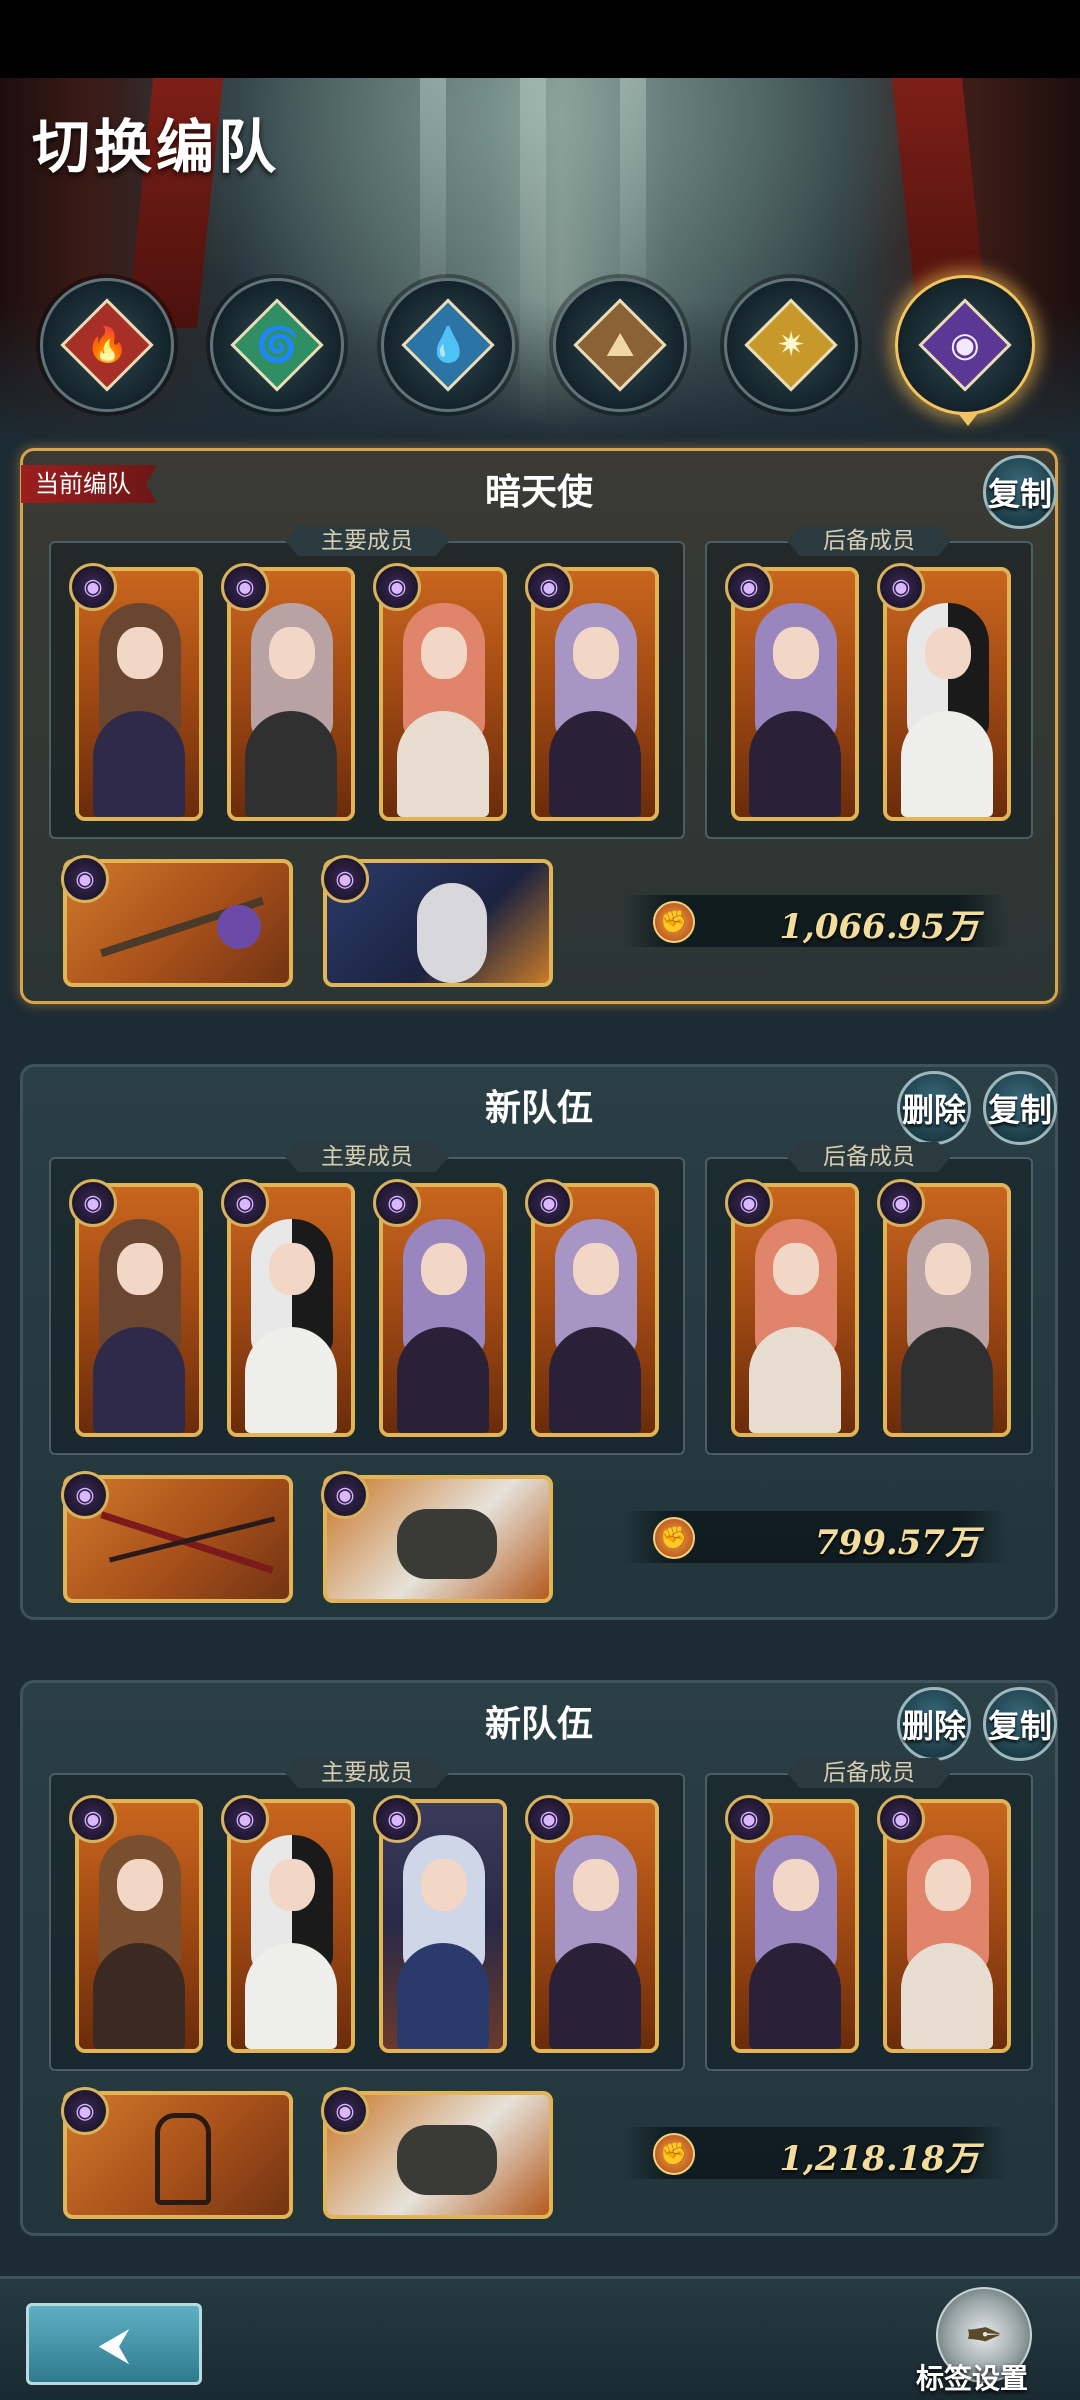 This screenshot has height=2400, width=1080. I want to click on tab-earth: ⛰, so click(620, 345).